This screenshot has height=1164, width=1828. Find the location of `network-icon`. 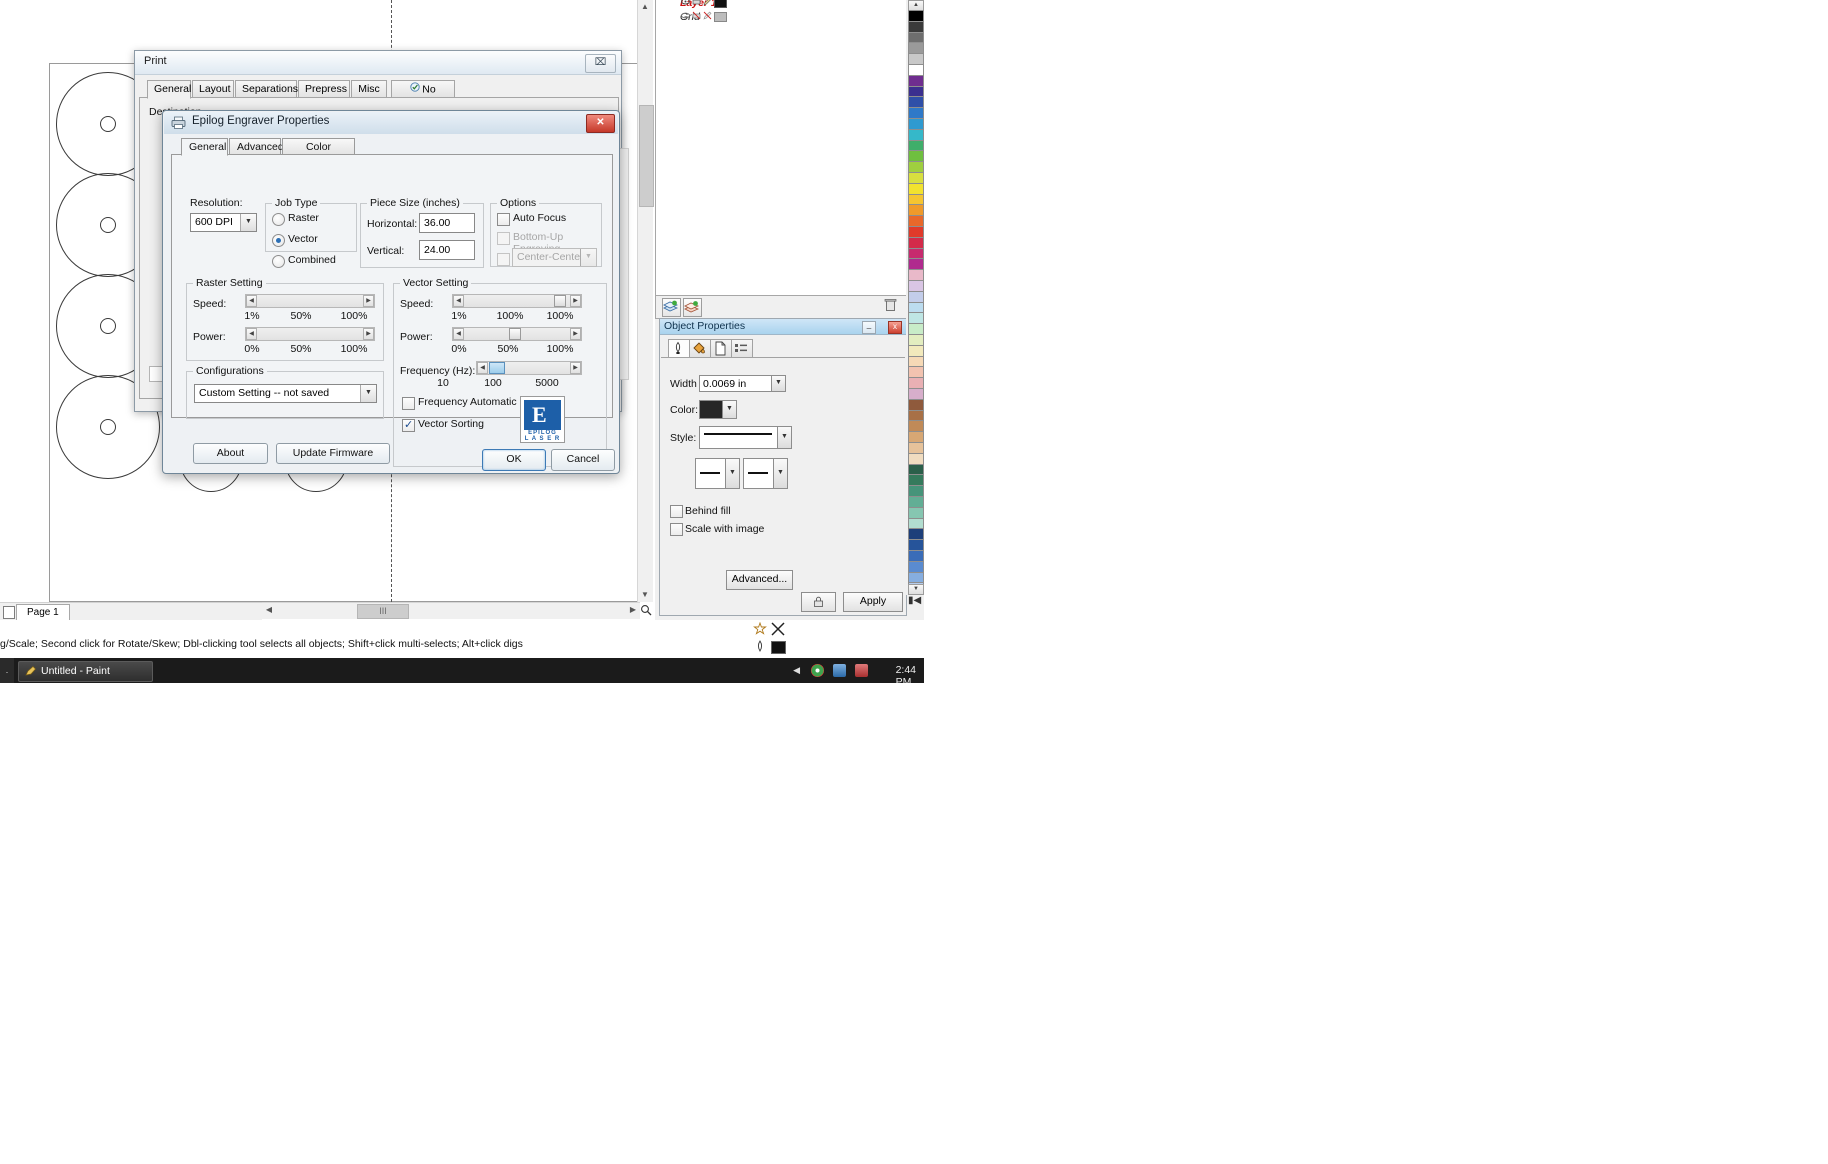

network-icon is located at coordinates (839, 670).